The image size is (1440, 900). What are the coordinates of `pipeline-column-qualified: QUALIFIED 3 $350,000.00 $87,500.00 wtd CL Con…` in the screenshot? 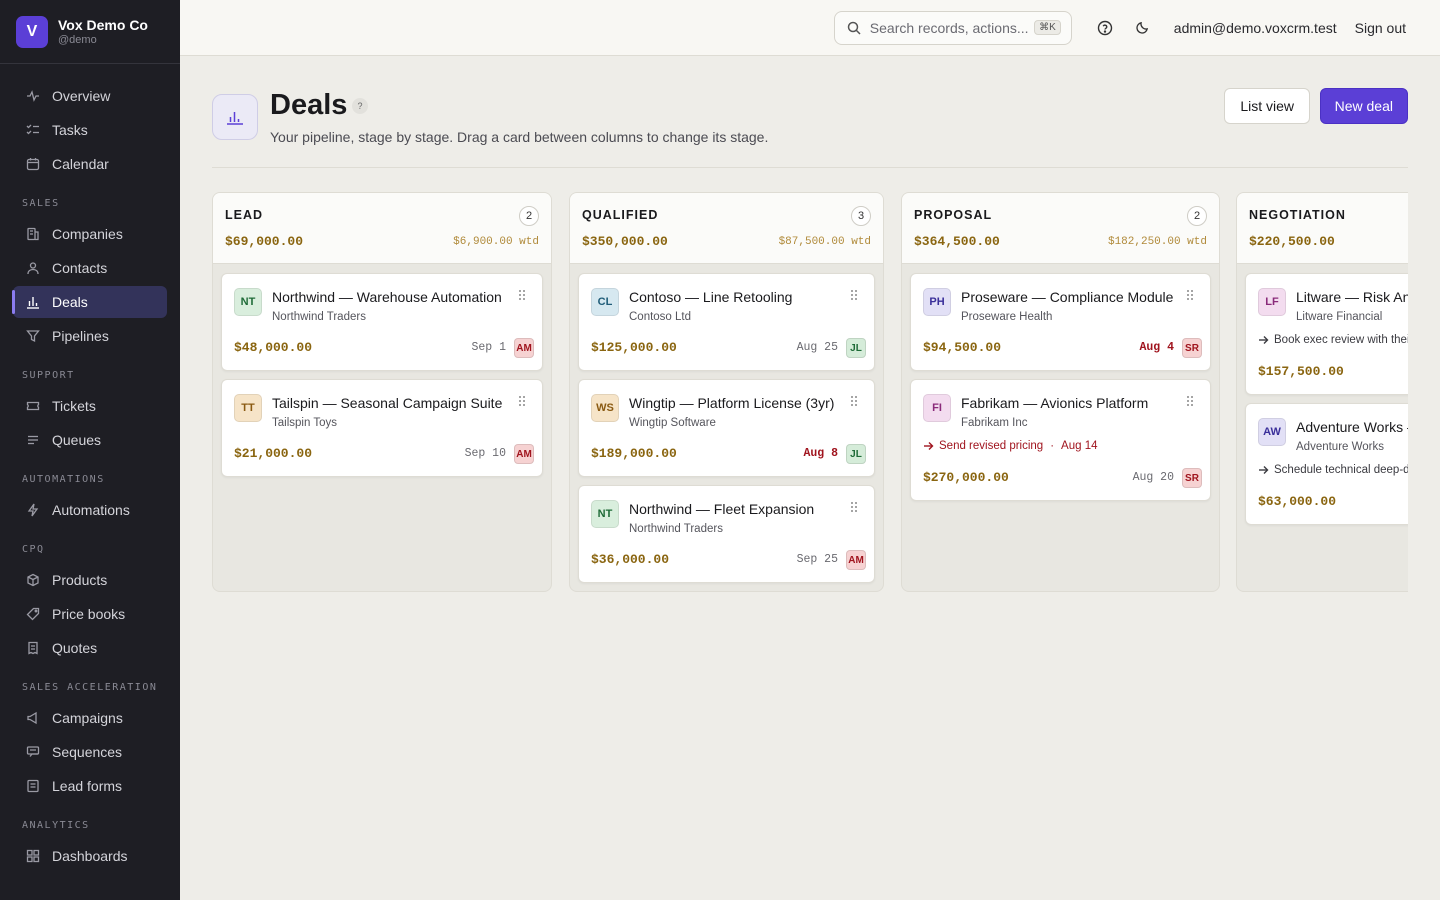 It's located at (726, 392).